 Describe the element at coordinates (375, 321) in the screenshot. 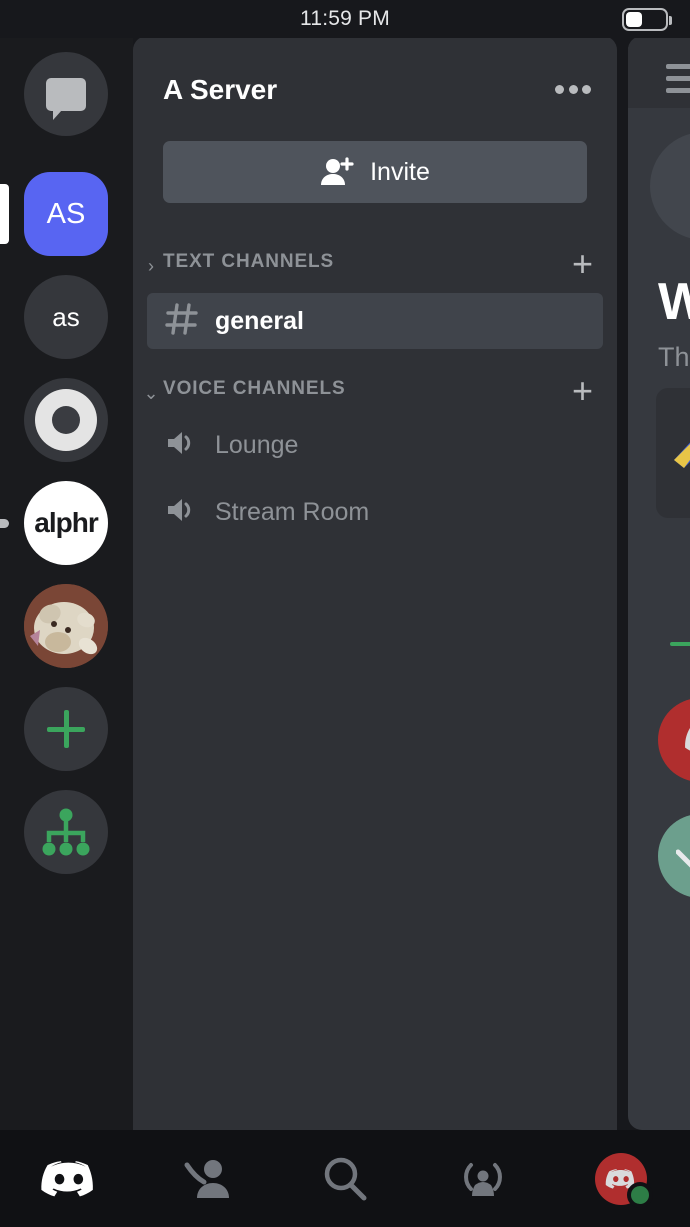

I see `channel-item-general: general` at that location.